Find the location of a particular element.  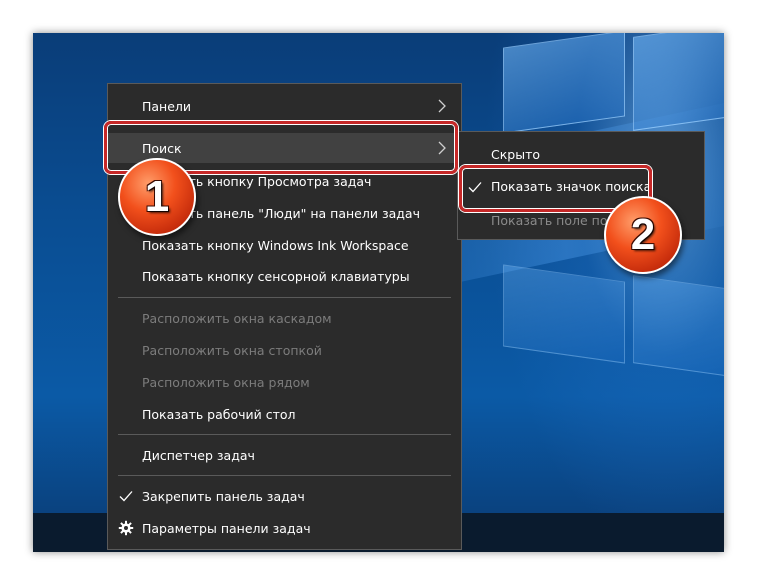

menu-item-label: Диспетчер задач is located at coordinates (198, 455).